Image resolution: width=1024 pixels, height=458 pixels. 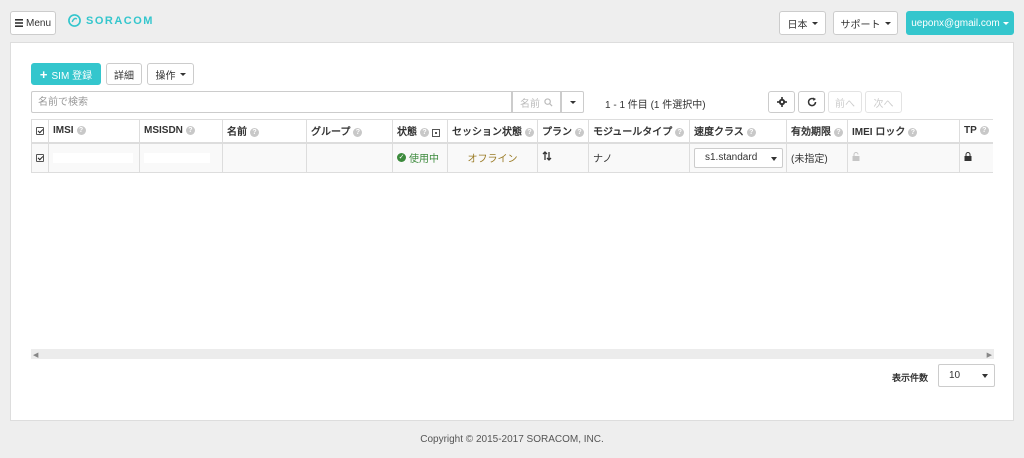 I want to click on previous-page-label: 前へ, so click(x=845, y=104).